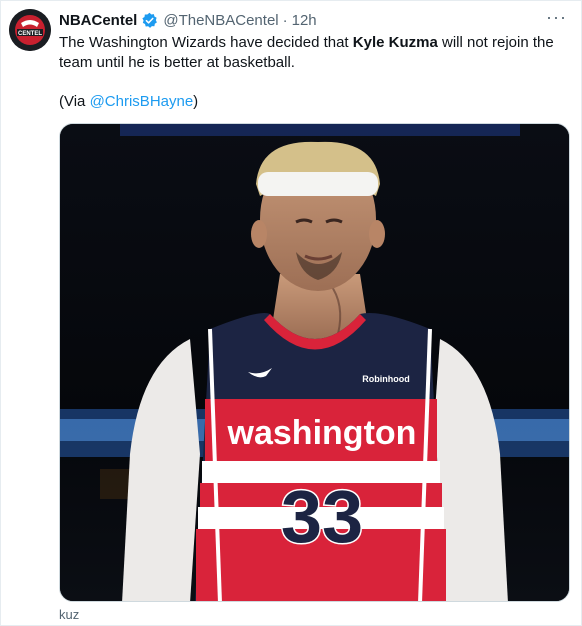 Image resolution: width=582 pixels, height=626 pixels. I want to click on via-prefix: (Via, so click(74, 101).